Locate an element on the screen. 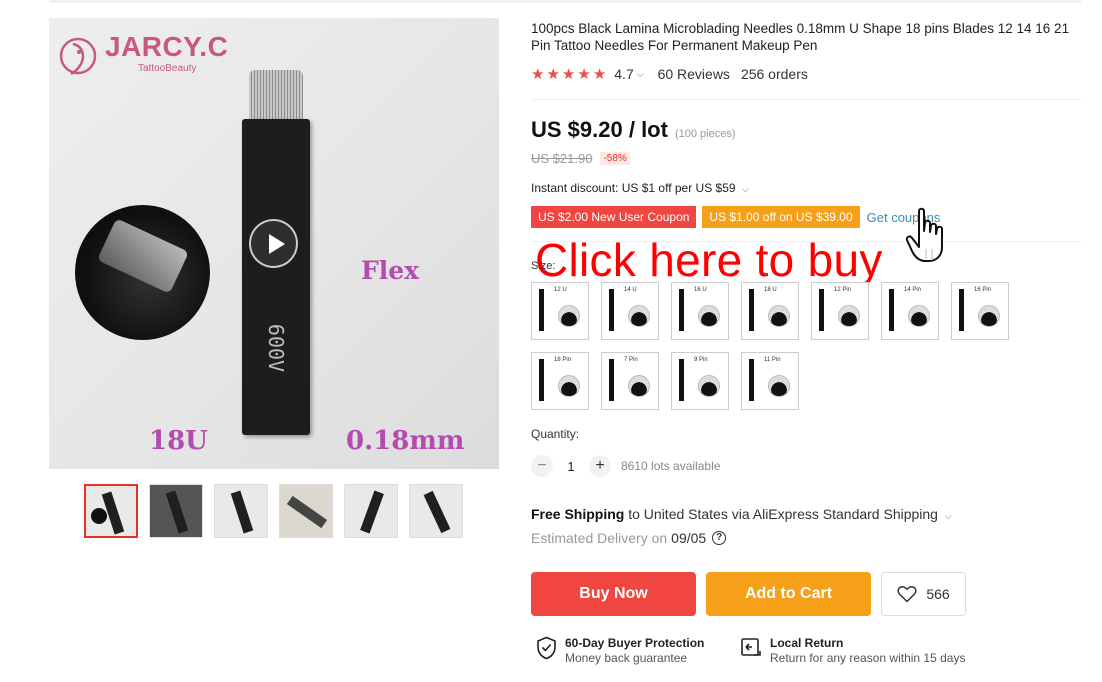  brand-logo-subtitle: TattooBeauty is located at coordinates (167, 68).